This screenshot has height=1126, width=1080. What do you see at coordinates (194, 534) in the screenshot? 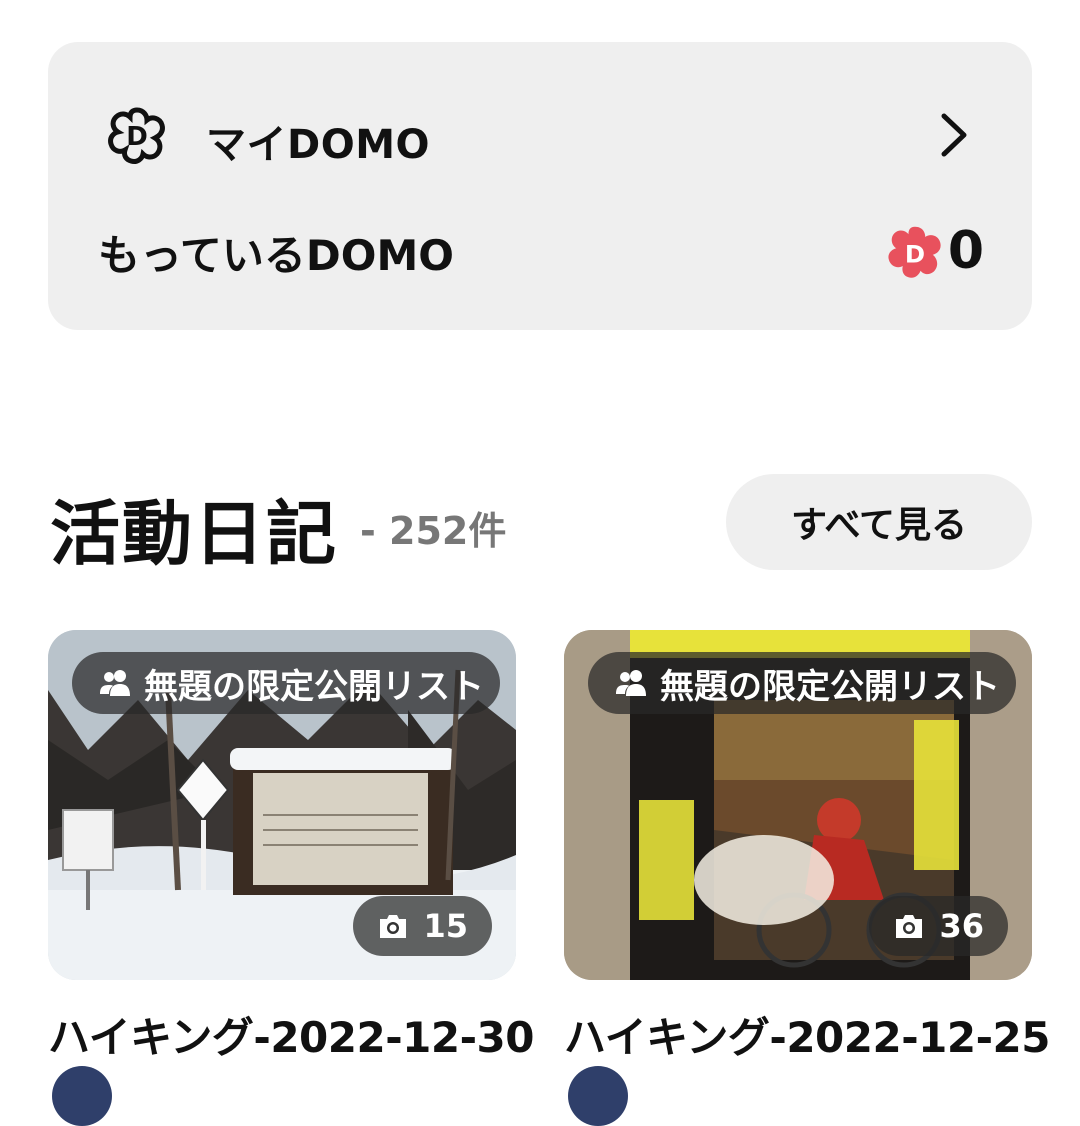
I see `section-title: 活動日記` at bounding box center [194, 534].